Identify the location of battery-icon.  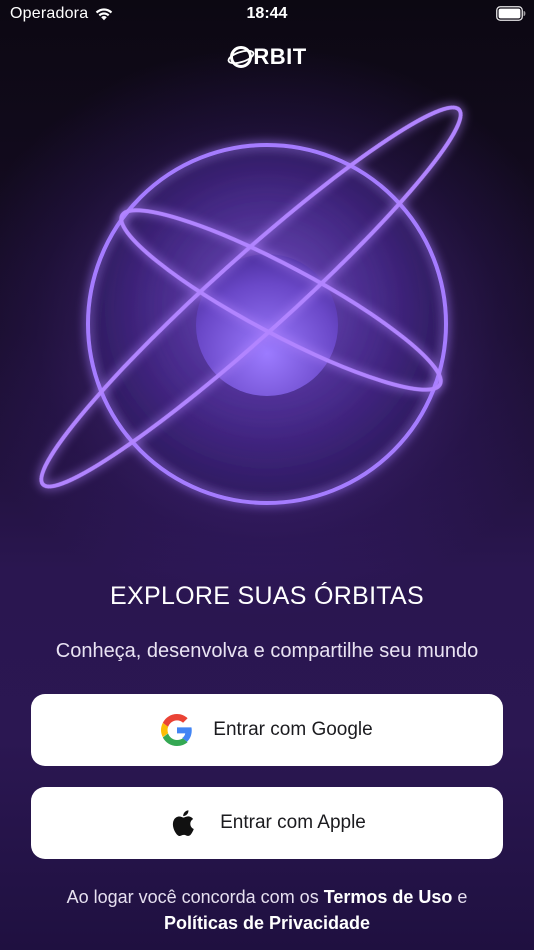
(511, 13).